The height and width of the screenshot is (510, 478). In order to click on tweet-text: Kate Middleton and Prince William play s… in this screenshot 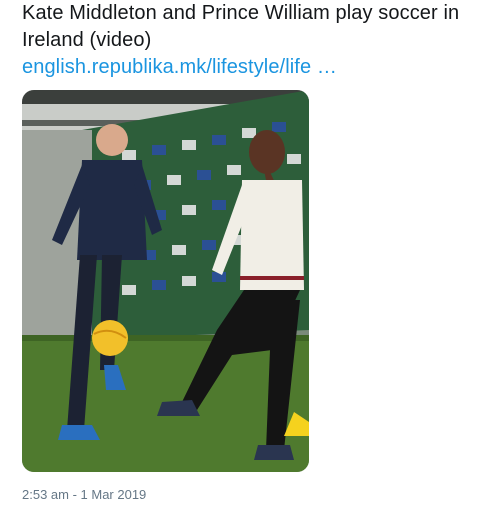, I will do `click(242, 40)`.